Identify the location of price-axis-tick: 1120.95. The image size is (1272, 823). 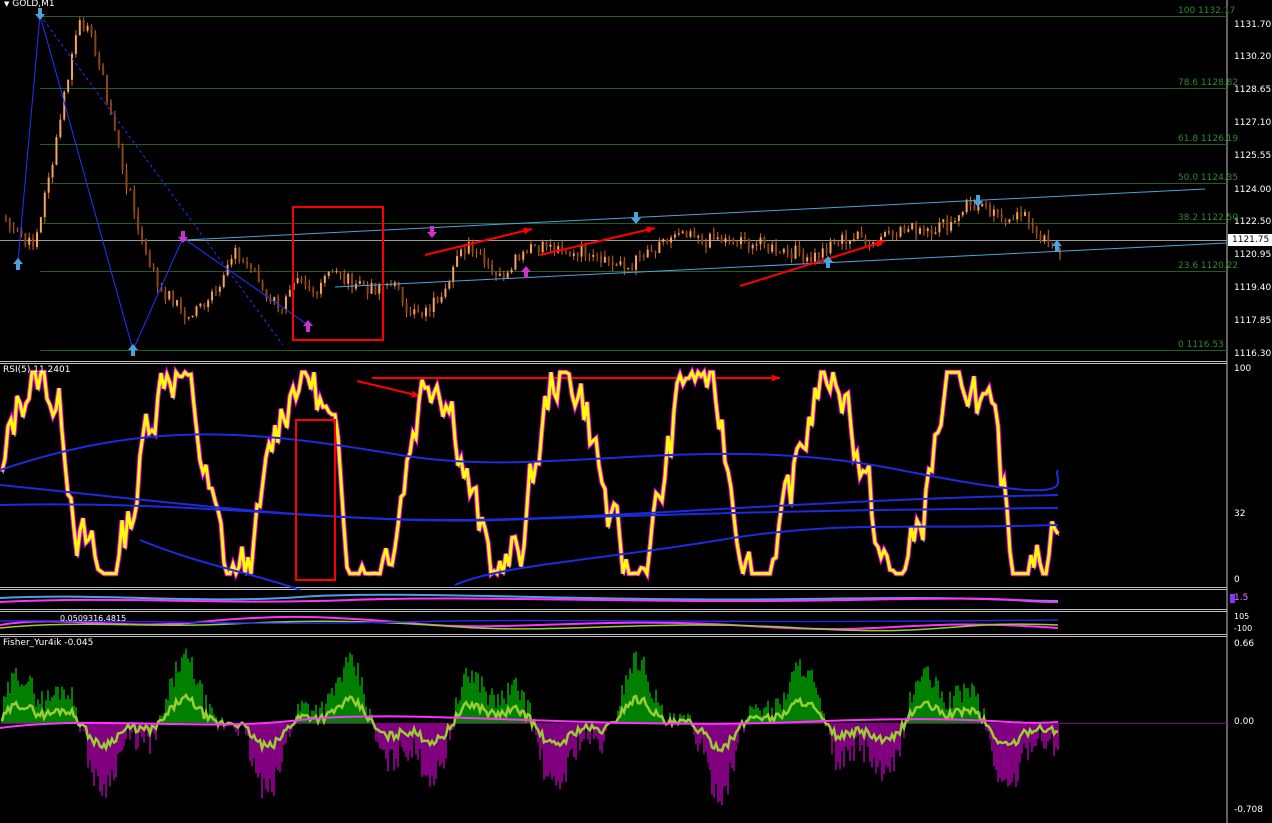
(1253, 254).